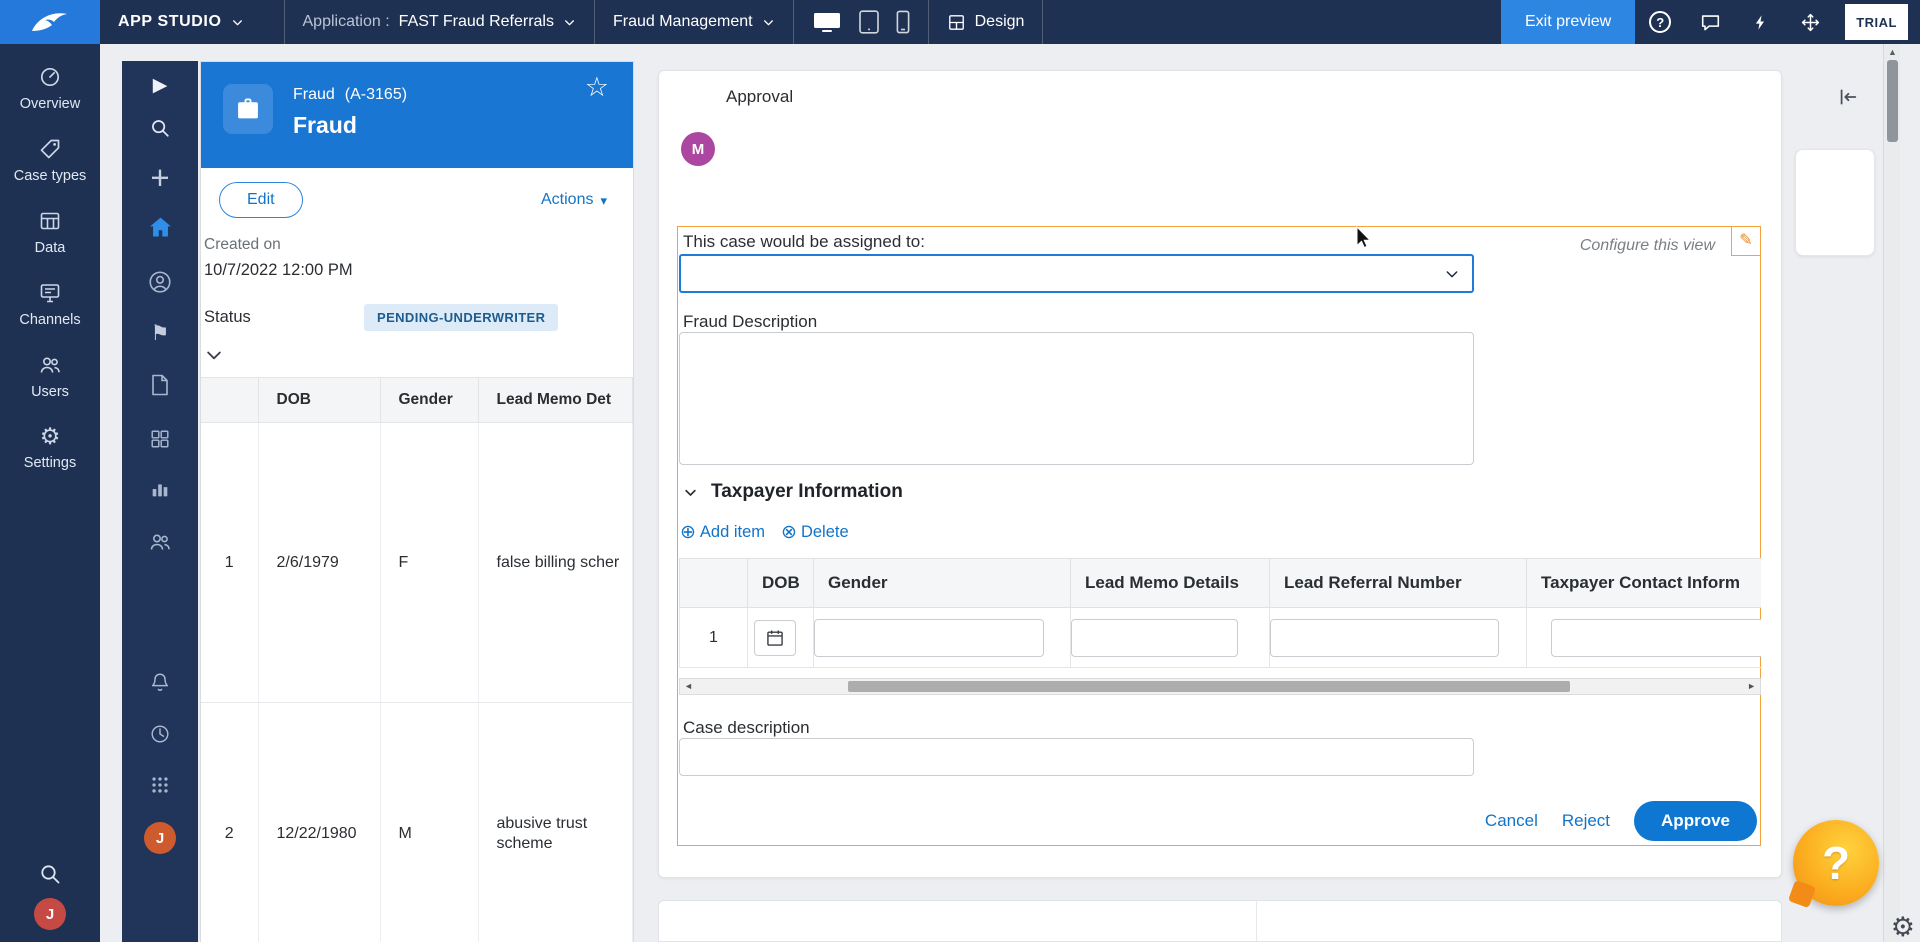 The width and height of the screenshot is (1920, 942). I want to click on sidebar-search-button, so click(50, 874).